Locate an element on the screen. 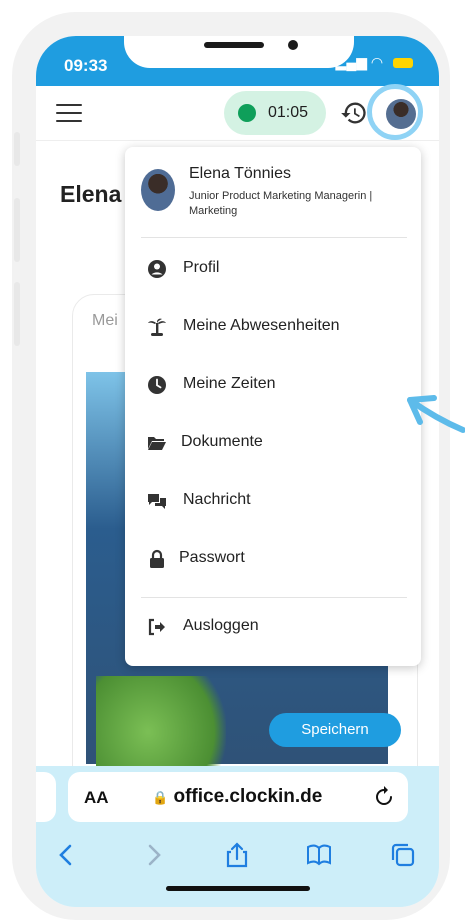 This screenshot has width=465, height=923. forward-arrow-icon is located at coordinates (153, 855).